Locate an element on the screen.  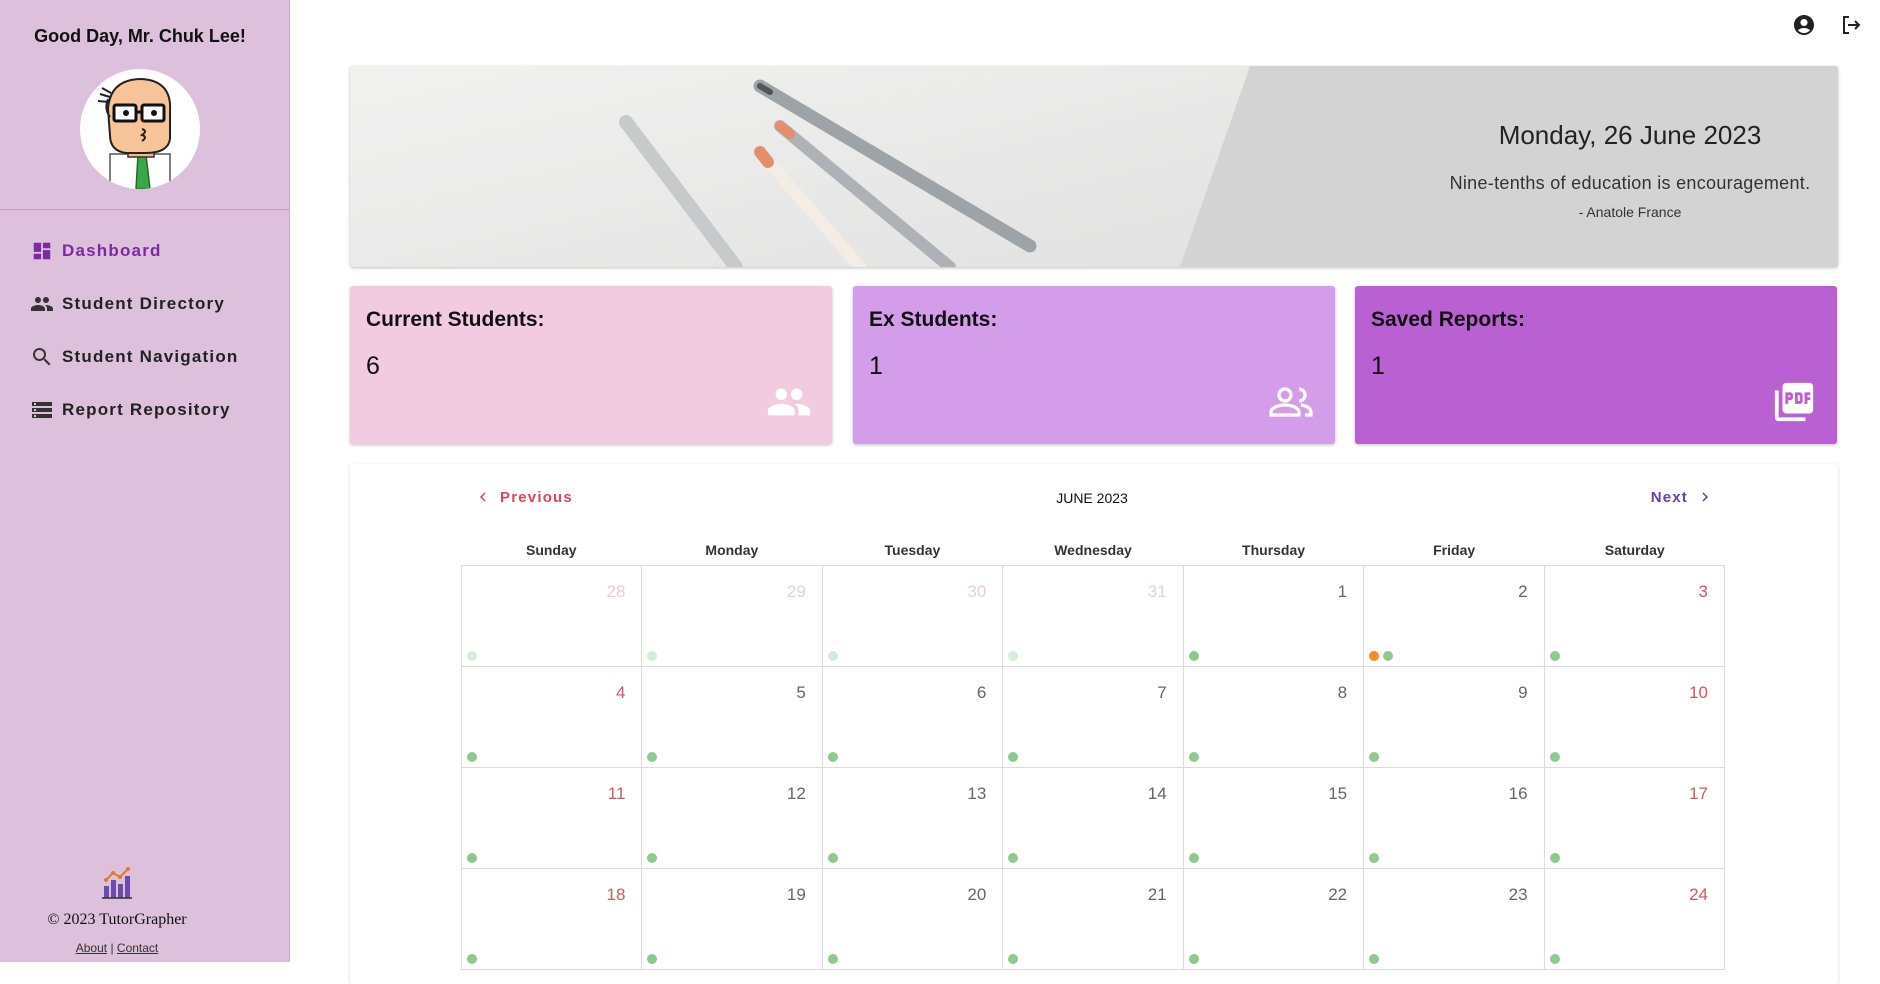
saved-reports-card: Saved Reports: 1 is located at coordinates (1596, 365).